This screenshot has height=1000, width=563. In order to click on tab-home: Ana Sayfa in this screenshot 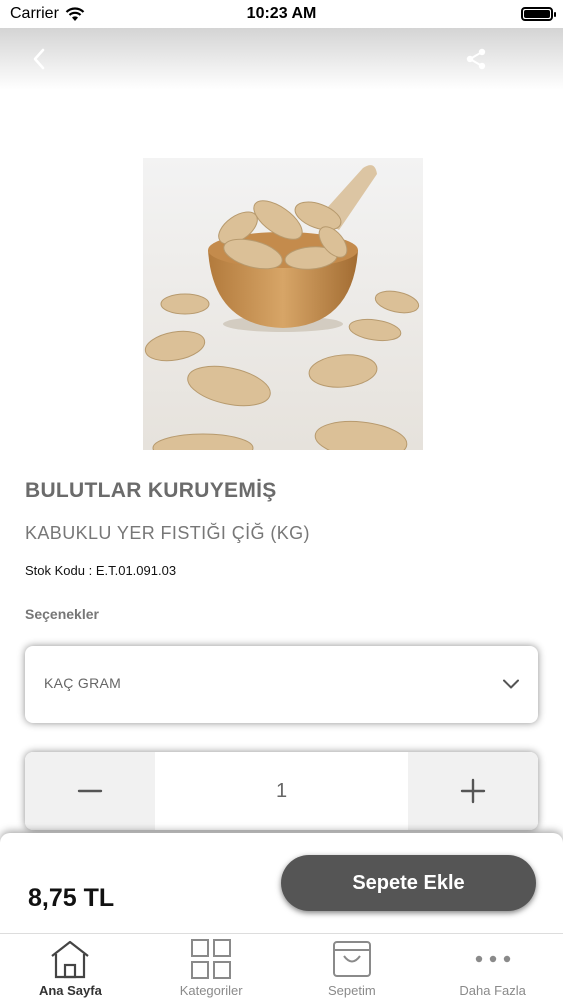, I will do `click(70, 967)`.